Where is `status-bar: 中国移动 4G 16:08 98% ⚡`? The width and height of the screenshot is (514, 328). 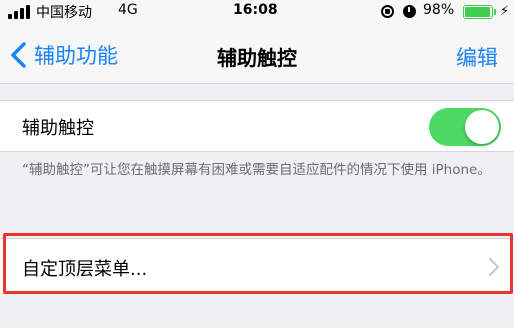 status-bar: 中国移动 4G 16:08 98% ⚡ is located at coordinates (257, 13).